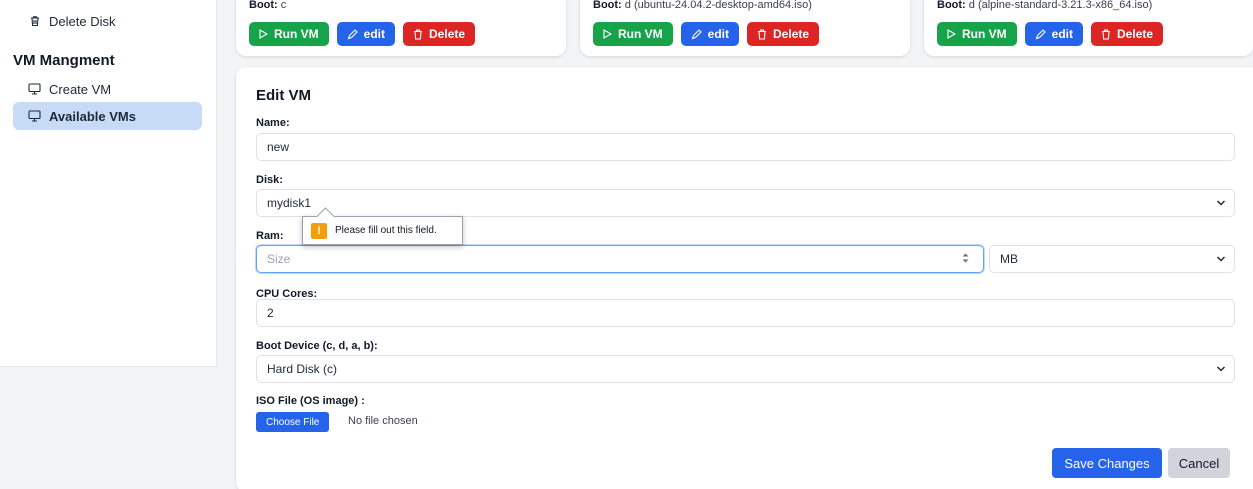 The width and height of the screenshot is (1253, 489). I want to click on cpu-cores-input: 2, so click(745, 313).